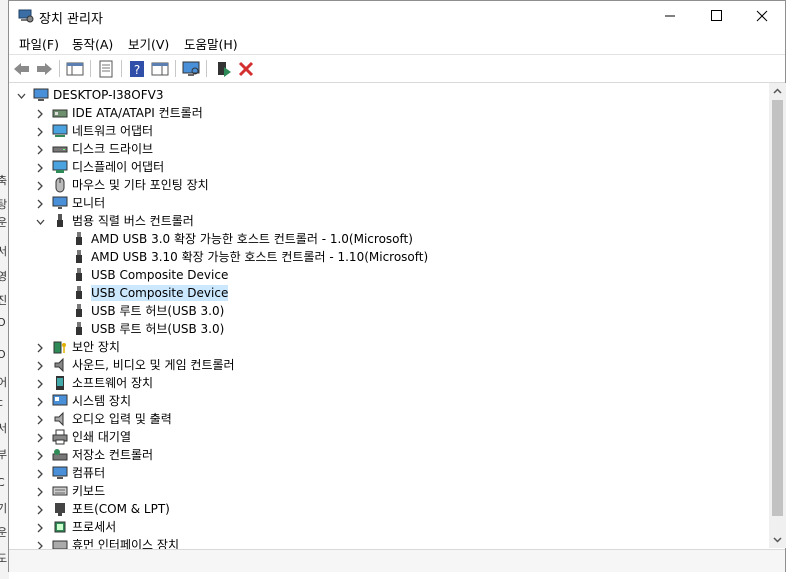 Image resolution: width=795 pixels, height=579 pixels. Describe the element at coordinates (777, 308) in the screenshot. I see `scrollbar-thumb` at that location.